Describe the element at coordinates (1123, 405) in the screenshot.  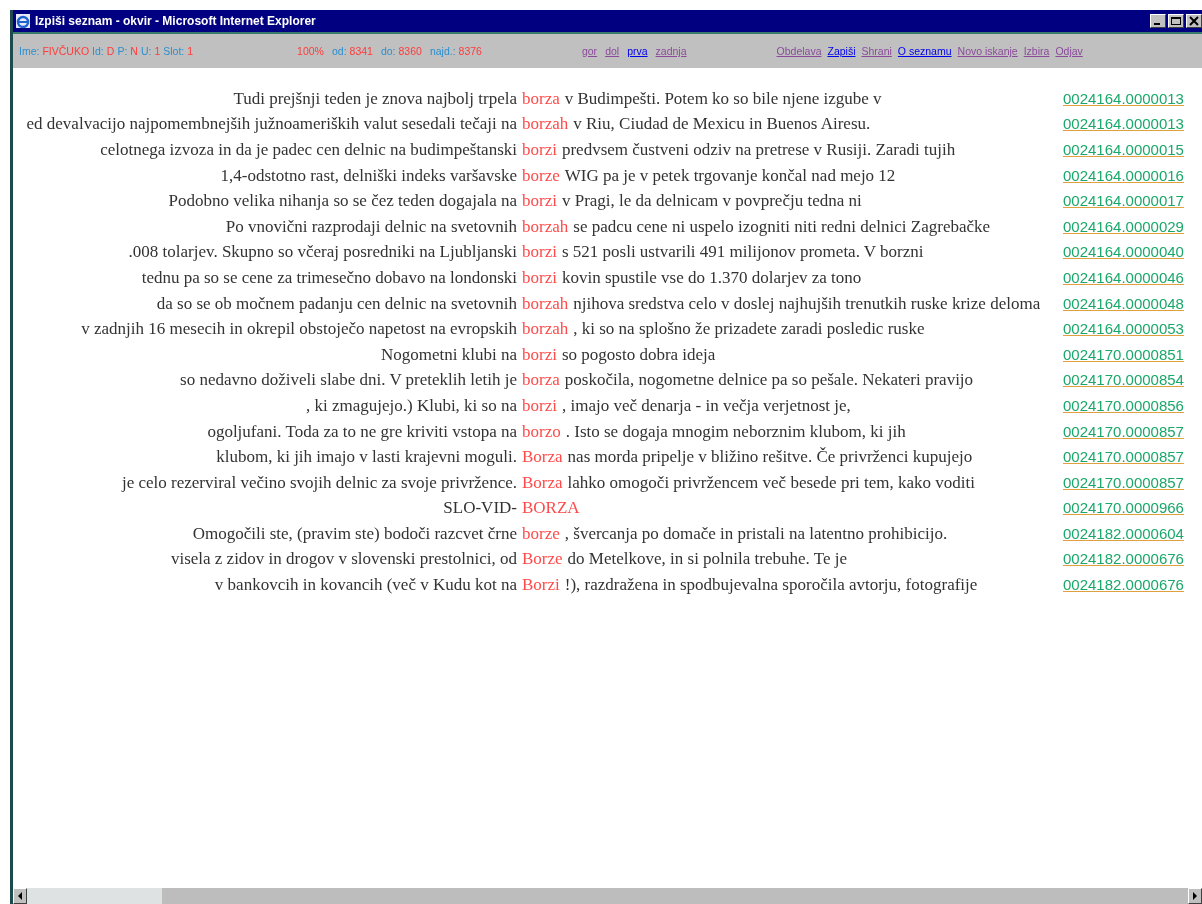
I see `reference-link: 0024170.0000856` at that location.